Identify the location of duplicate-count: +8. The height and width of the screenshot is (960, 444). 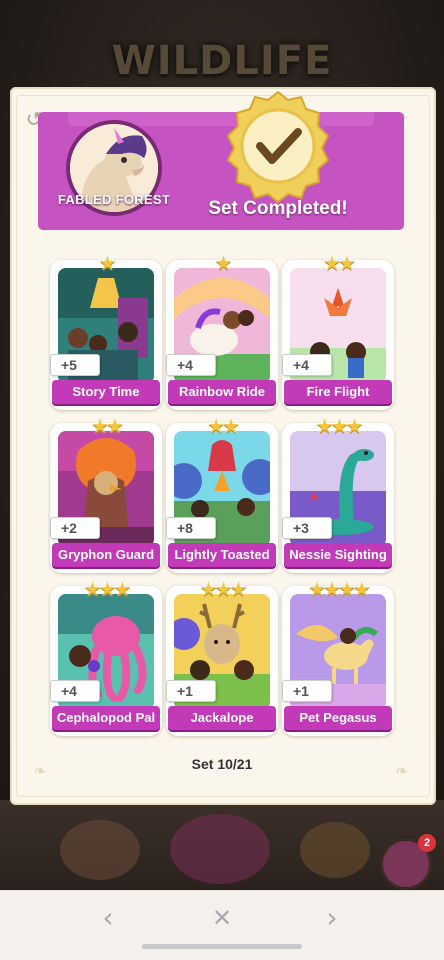
(191, 528).